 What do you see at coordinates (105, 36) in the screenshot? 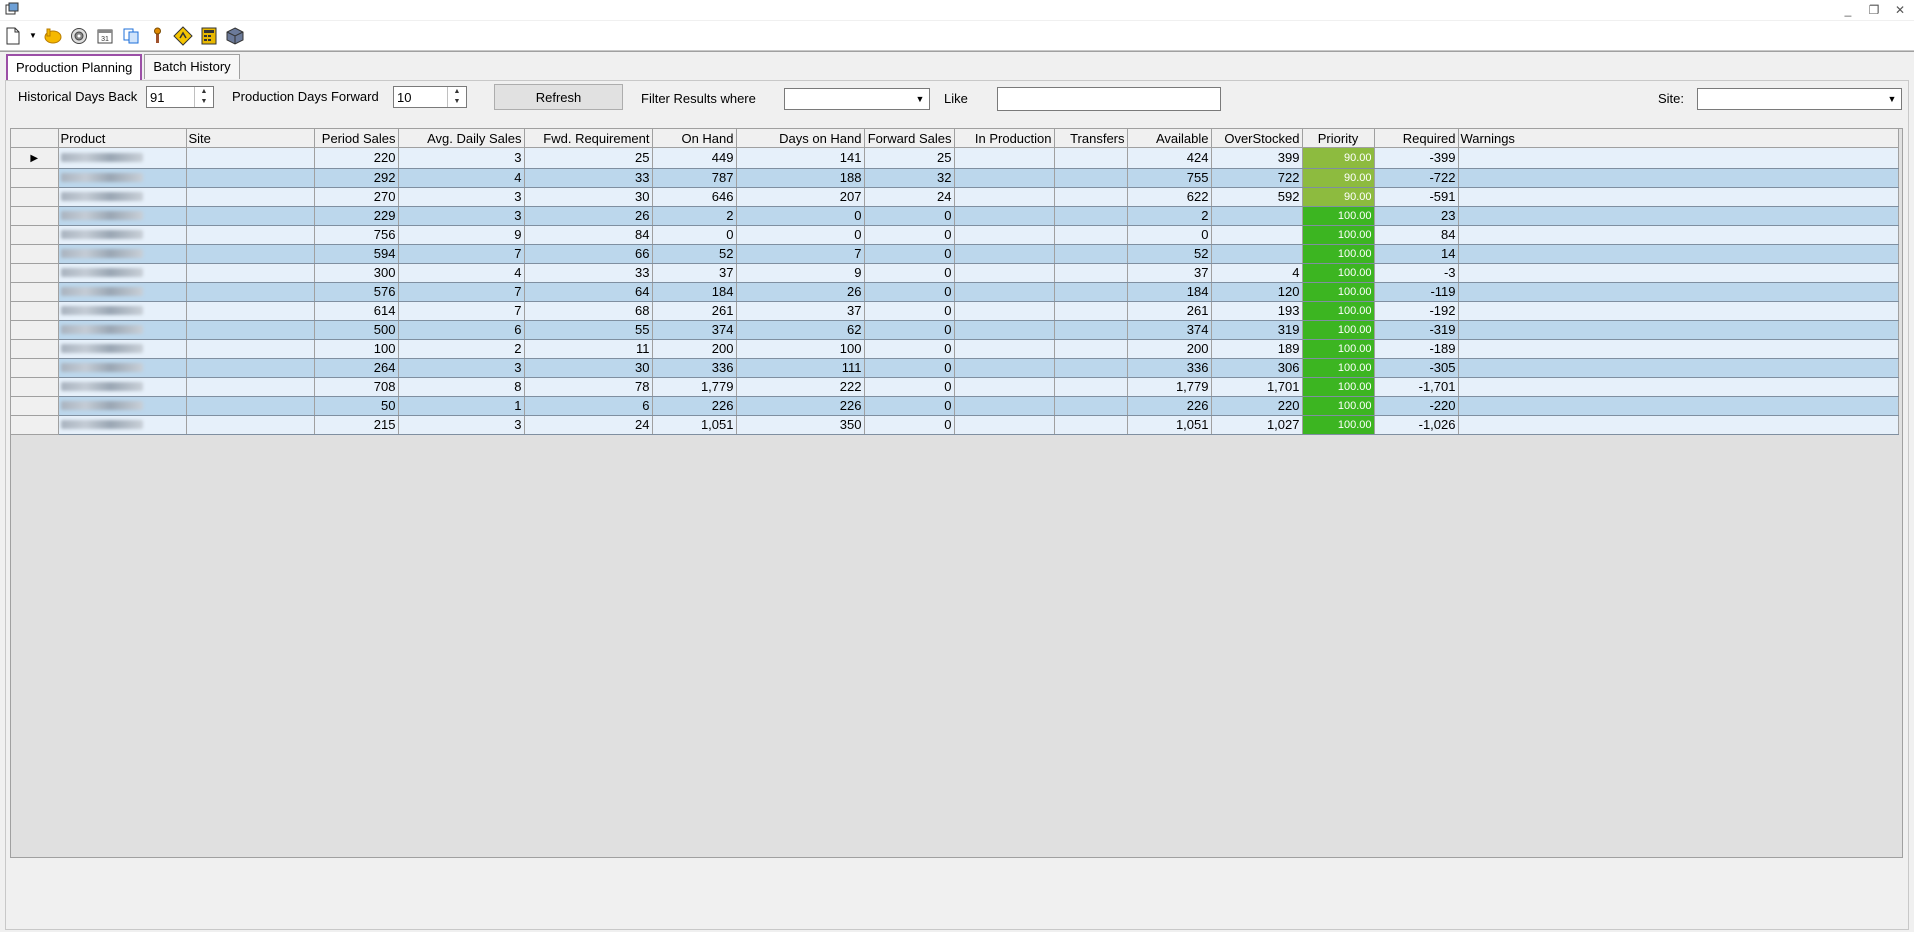
I see `calendar-icon: 31` at bounding box center [105, 36].